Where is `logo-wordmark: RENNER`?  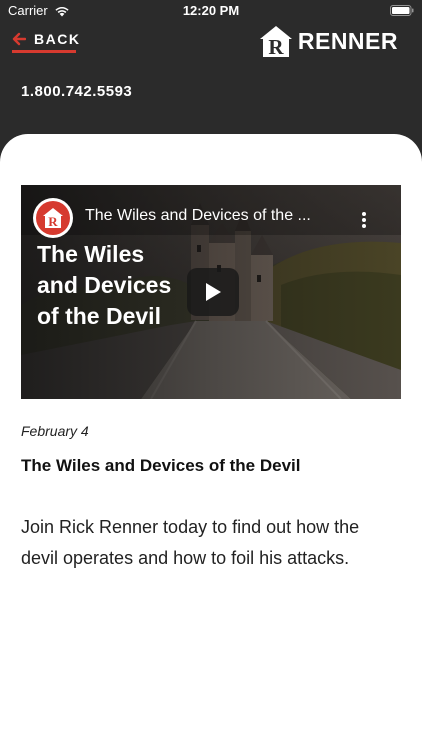 logo-wordmark: RENNER is located at coordinates (347, 41).